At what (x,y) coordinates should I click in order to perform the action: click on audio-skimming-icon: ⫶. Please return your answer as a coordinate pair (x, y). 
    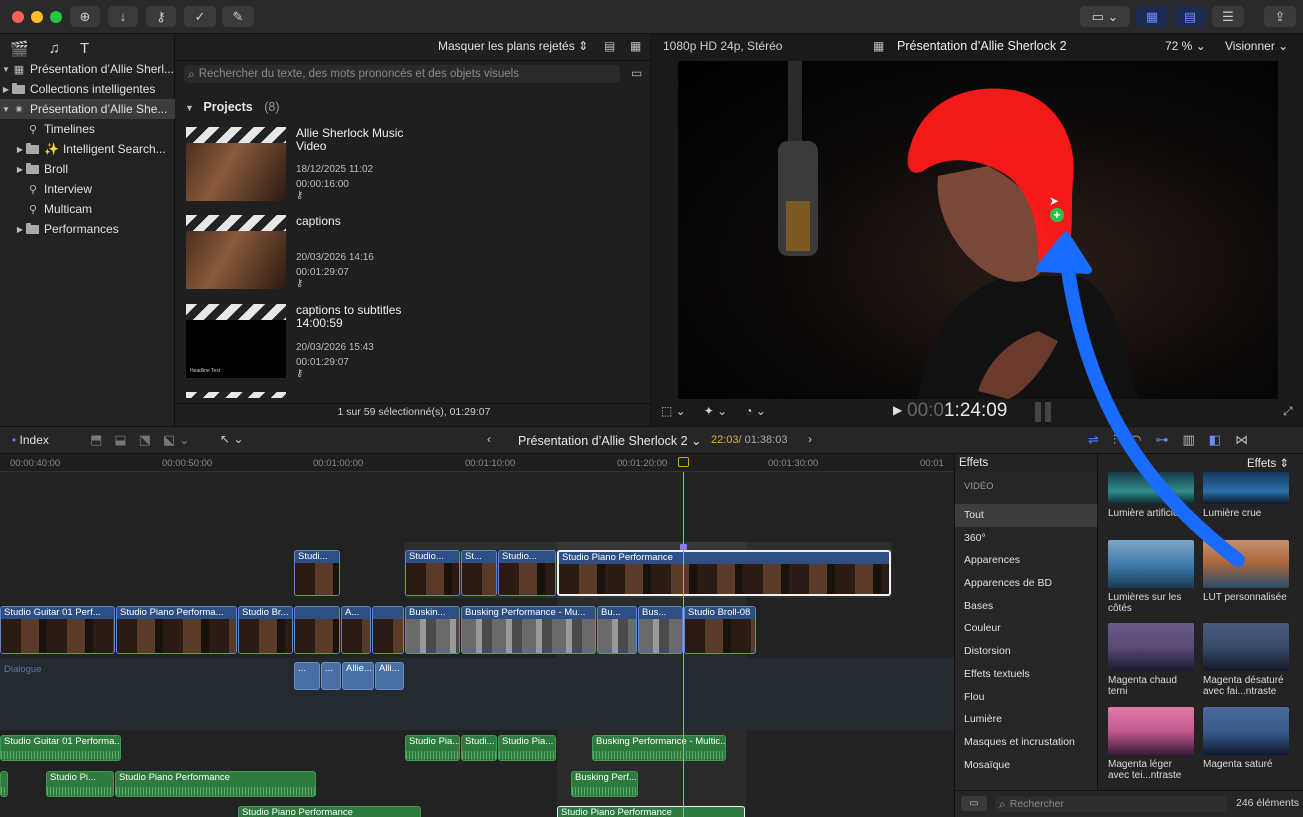
    Looking at the image, I should click on (1114, 440).